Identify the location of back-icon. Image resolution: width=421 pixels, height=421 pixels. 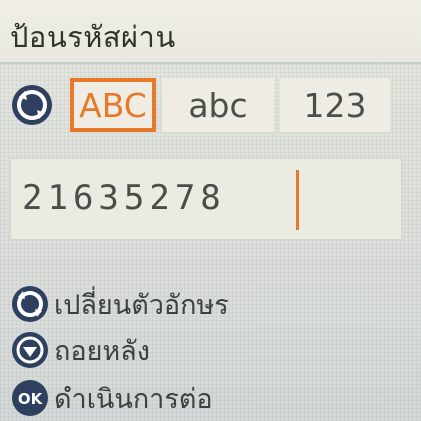
(30, 350).